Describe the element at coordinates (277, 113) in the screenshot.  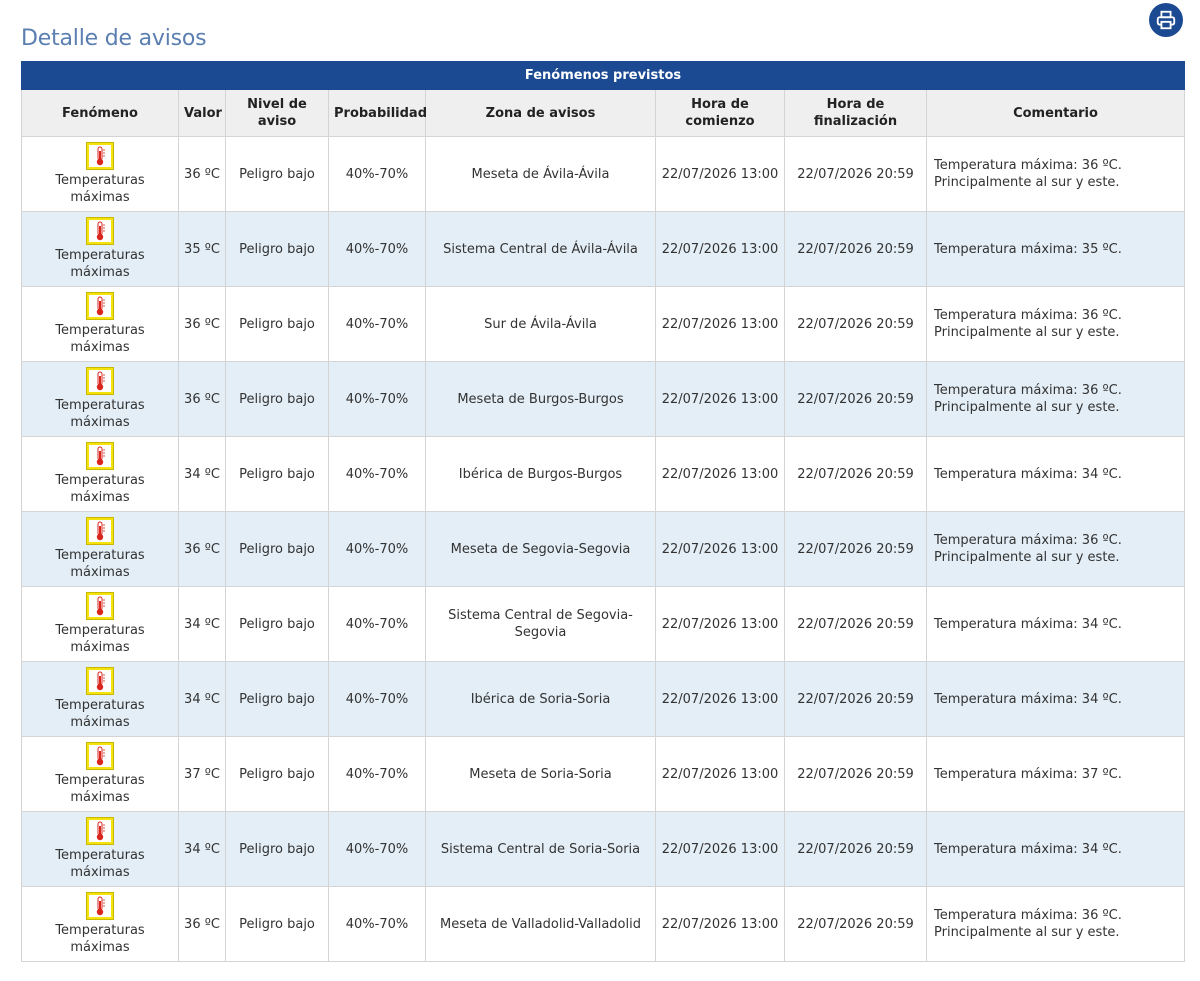
I see `header-nivel: Nivel de aviso` at that location.